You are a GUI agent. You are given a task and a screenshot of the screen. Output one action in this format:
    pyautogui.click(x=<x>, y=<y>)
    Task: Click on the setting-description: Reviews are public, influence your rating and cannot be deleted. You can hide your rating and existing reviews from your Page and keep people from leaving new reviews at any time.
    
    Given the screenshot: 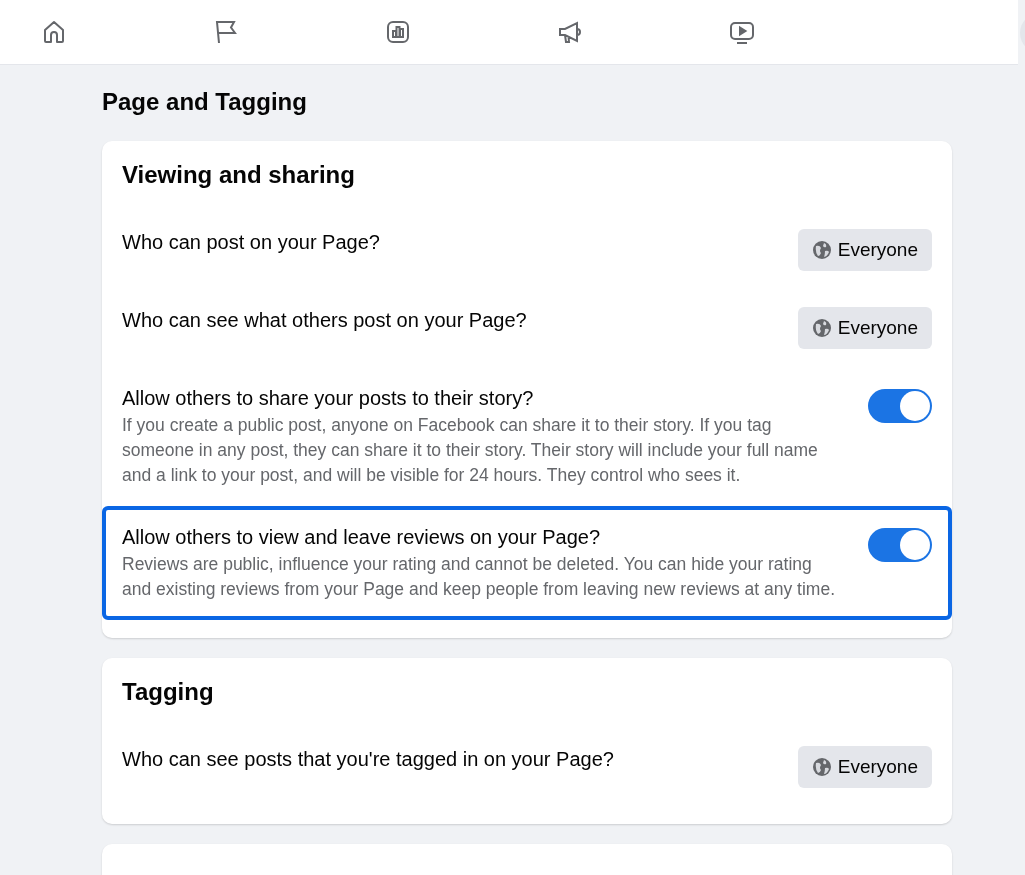 What is the action you would take?
    pyautogui.click(x=479, y=577)
    